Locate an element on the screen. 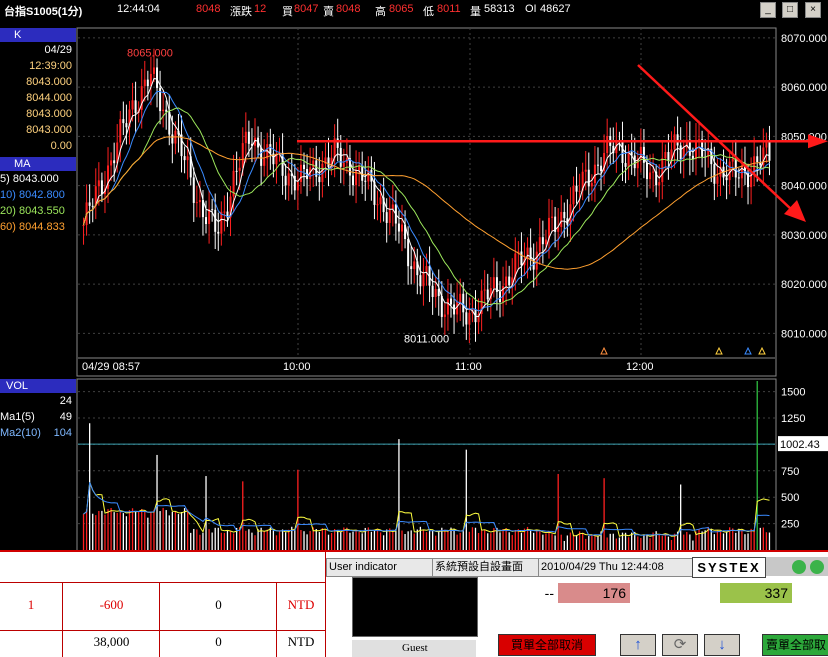 The width and height of the screenshot is (828, 657). price-tick-label: 8060.000 is located at coordinates (804, 88).